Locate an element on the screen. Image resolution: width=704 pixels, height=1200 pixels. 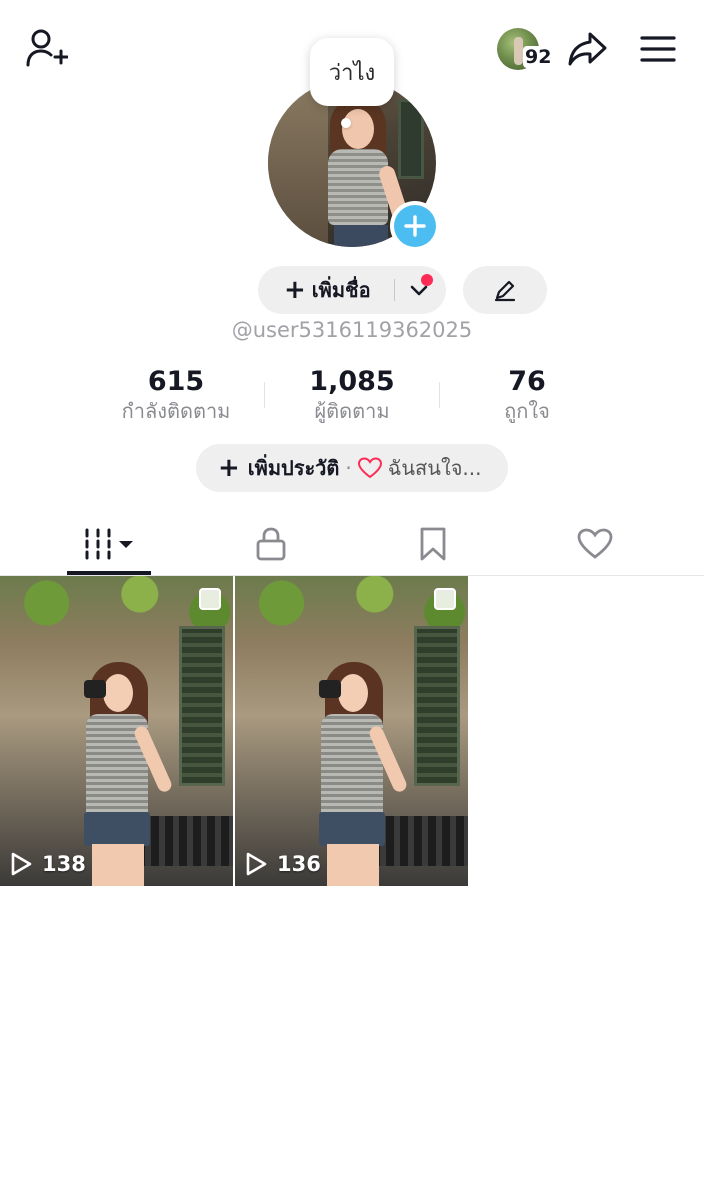
heart-icon is located at coordinates (595, 543).